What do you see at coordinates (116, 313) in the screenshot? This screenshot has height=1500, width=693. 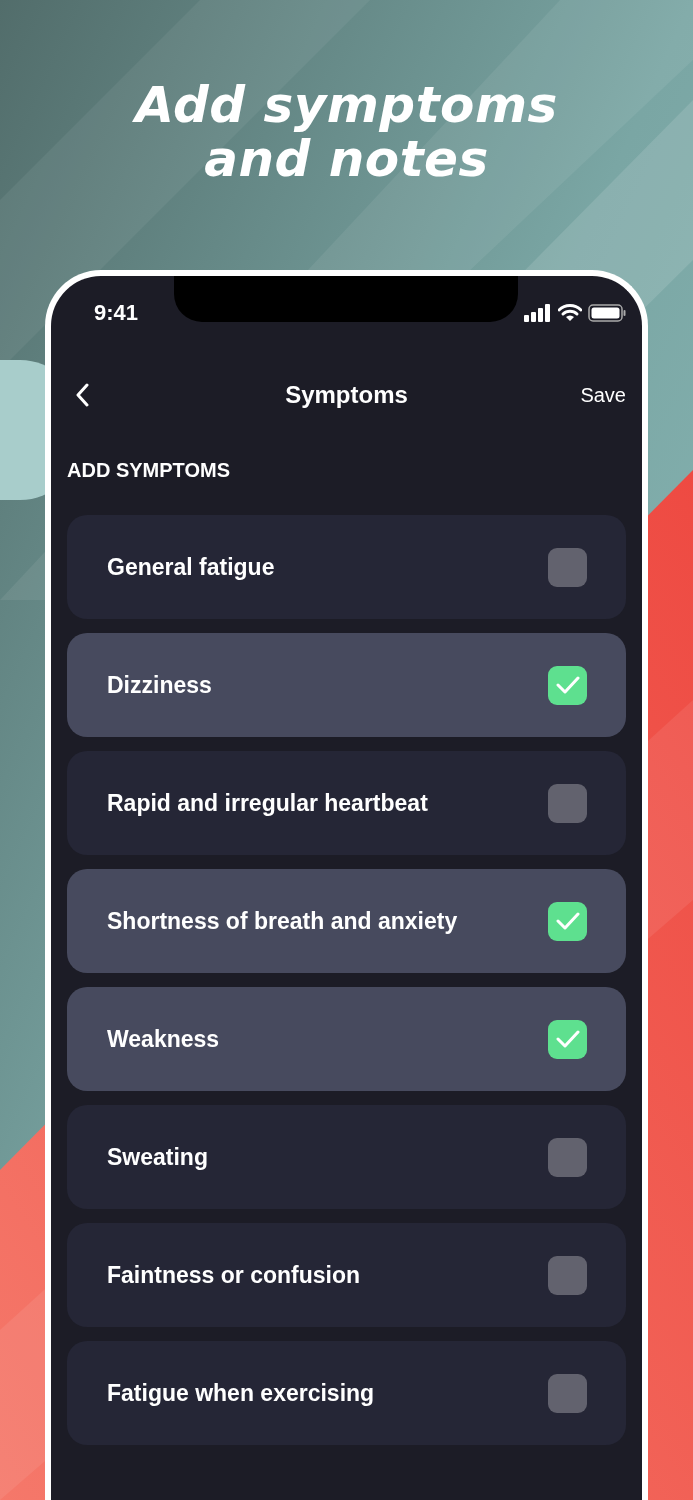 I see `status-time: 9:41` at bounding box center [116, 313].